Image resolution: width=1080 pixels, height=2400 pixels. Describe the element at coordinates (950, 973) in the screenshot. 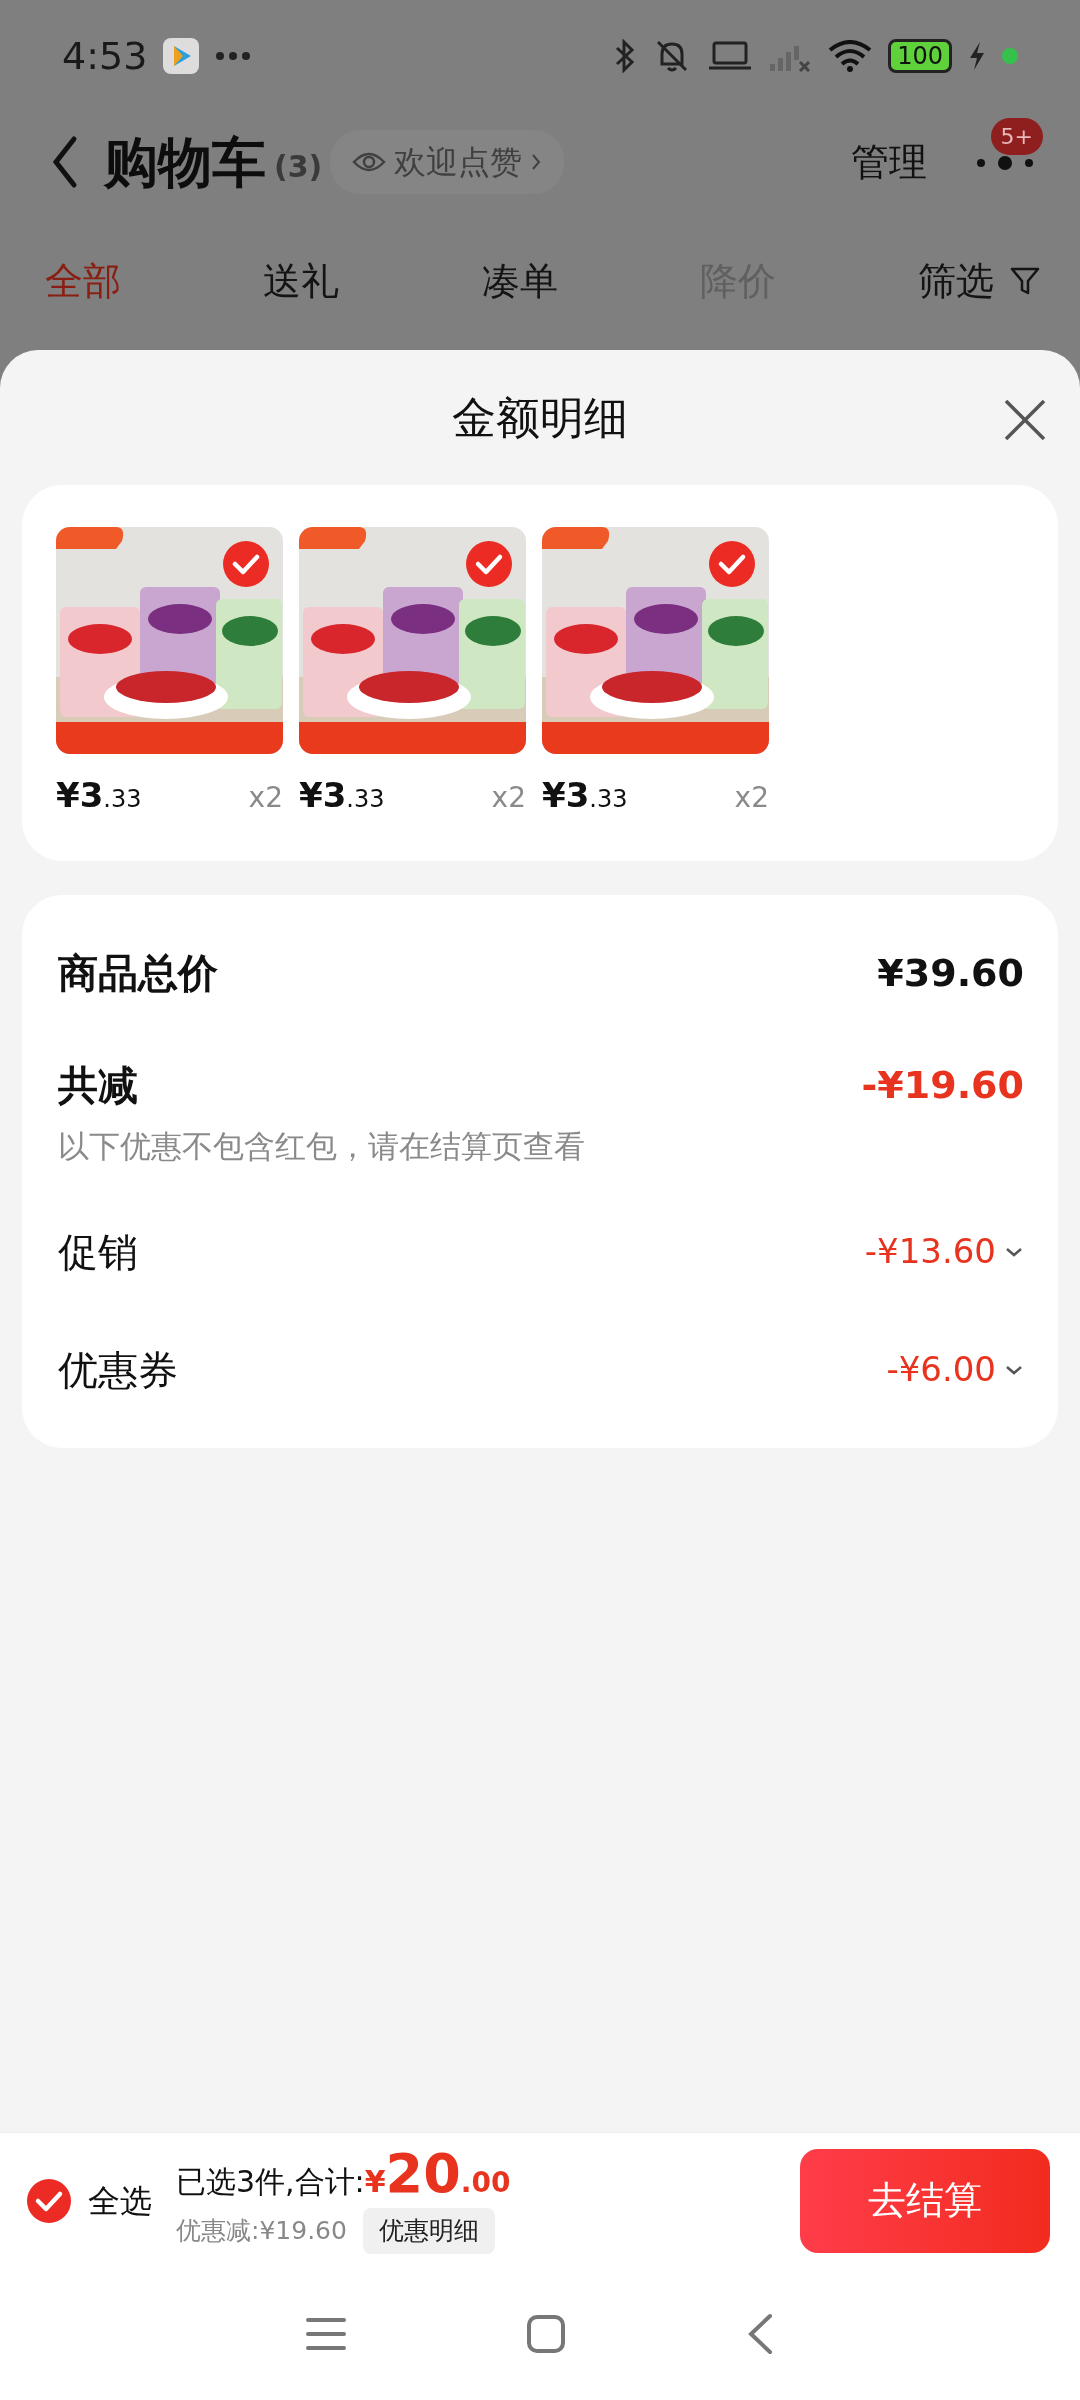

I see `summary-amount: ¥39.60` at that location.